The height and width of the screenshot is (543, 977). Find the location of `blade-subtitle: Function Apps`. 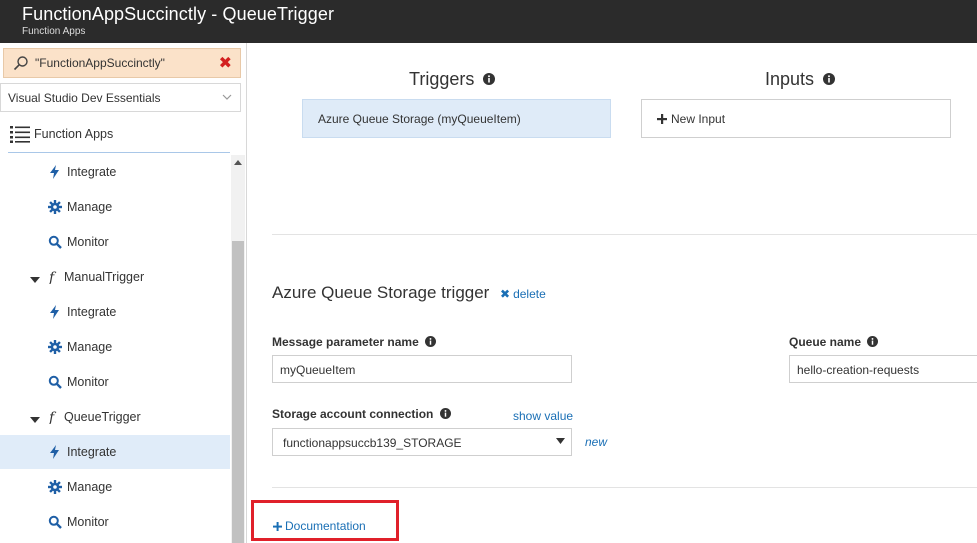

blade-subtitle: Function Apps is located at coordinates (54, 31).